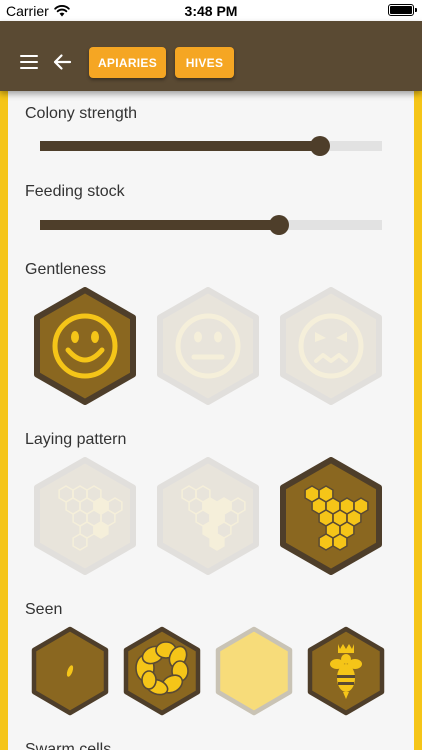  What do you see at coordinates (127, 62) in the screenshot?
I see `apiaries-chip: APIARIES` at bounding box center [127, 62].